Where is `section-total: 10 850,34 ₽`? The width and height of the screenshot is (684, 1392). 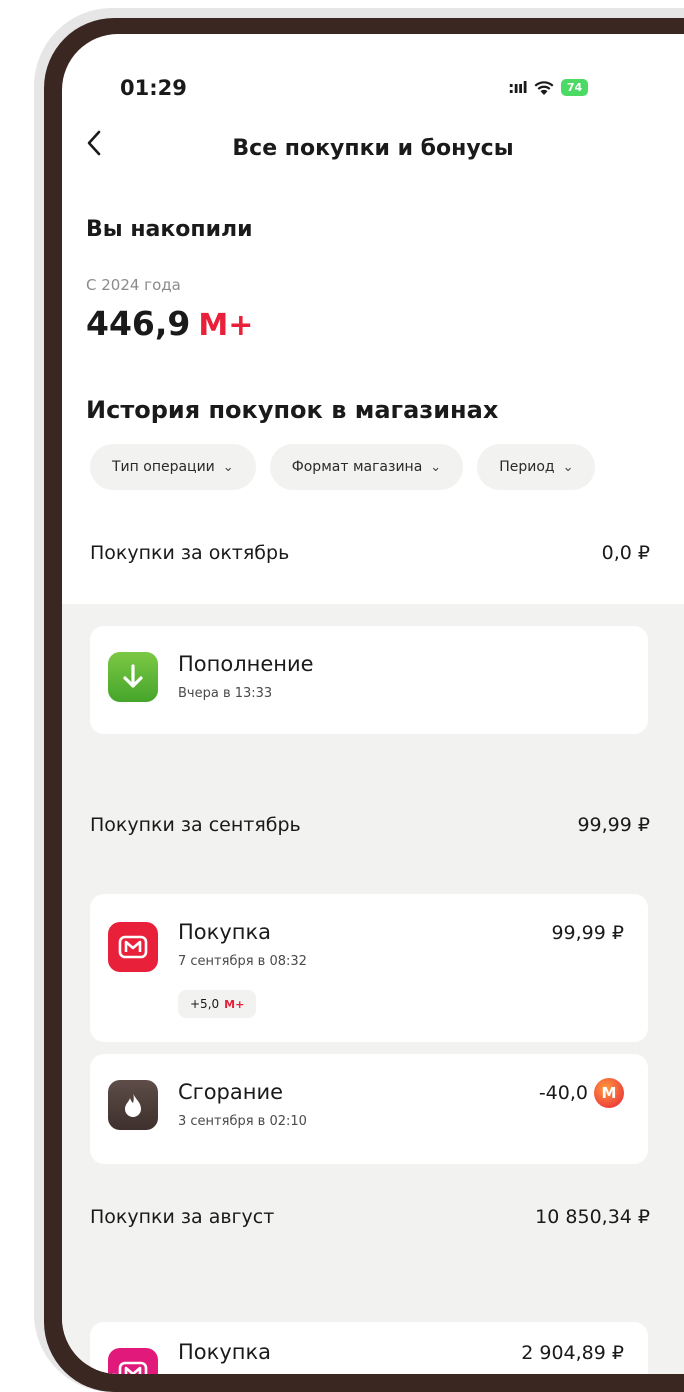
section-total: 10 850,34 ₽ is located at coordinates (592, 1217).